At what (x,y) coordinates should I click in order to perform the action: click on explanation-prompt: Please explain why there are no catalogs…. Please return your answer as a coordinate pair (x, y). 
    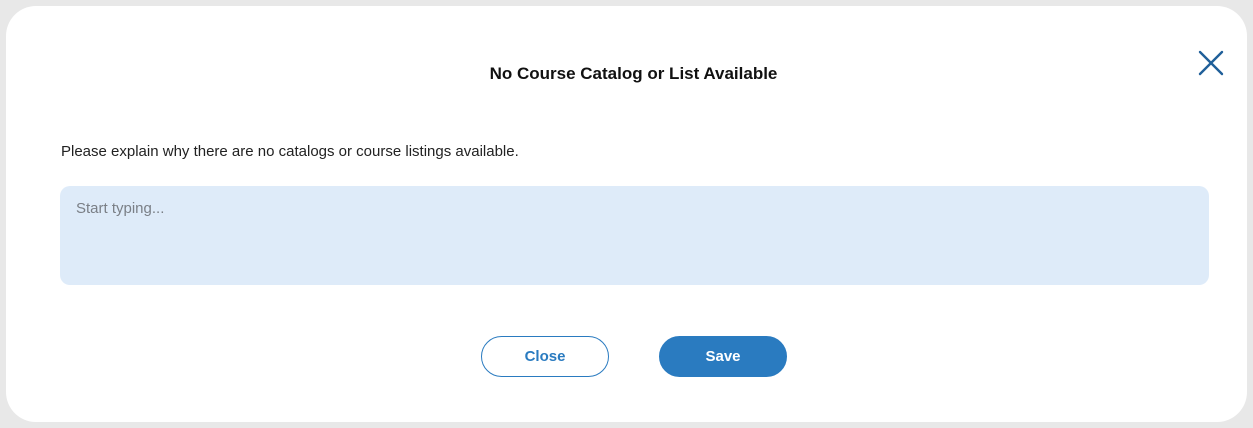
    Looking at the image, I should click on (290, 151).